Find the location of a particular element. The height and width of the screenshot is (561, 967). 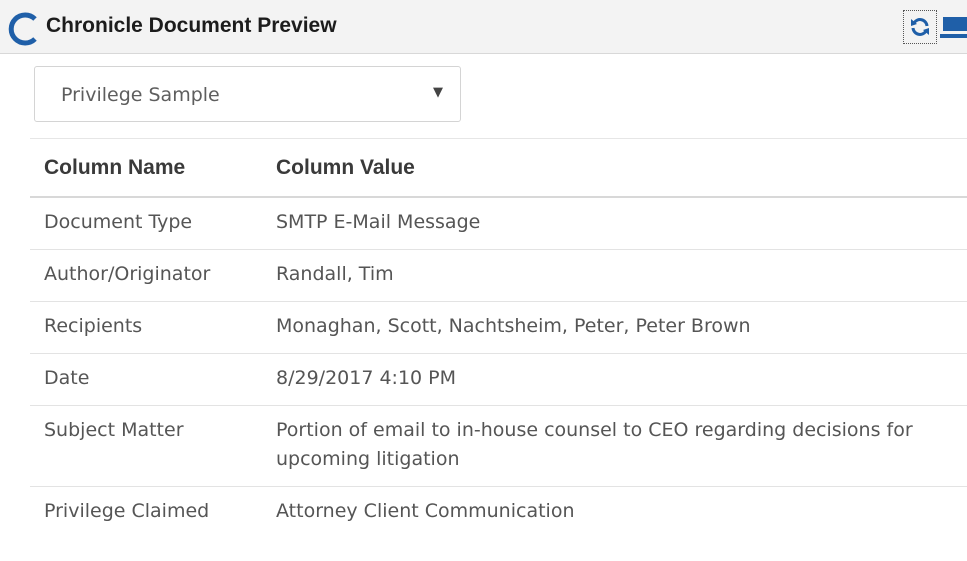

table-row: Author/Originator Randall, Tim is located at coordinates (498, 275).